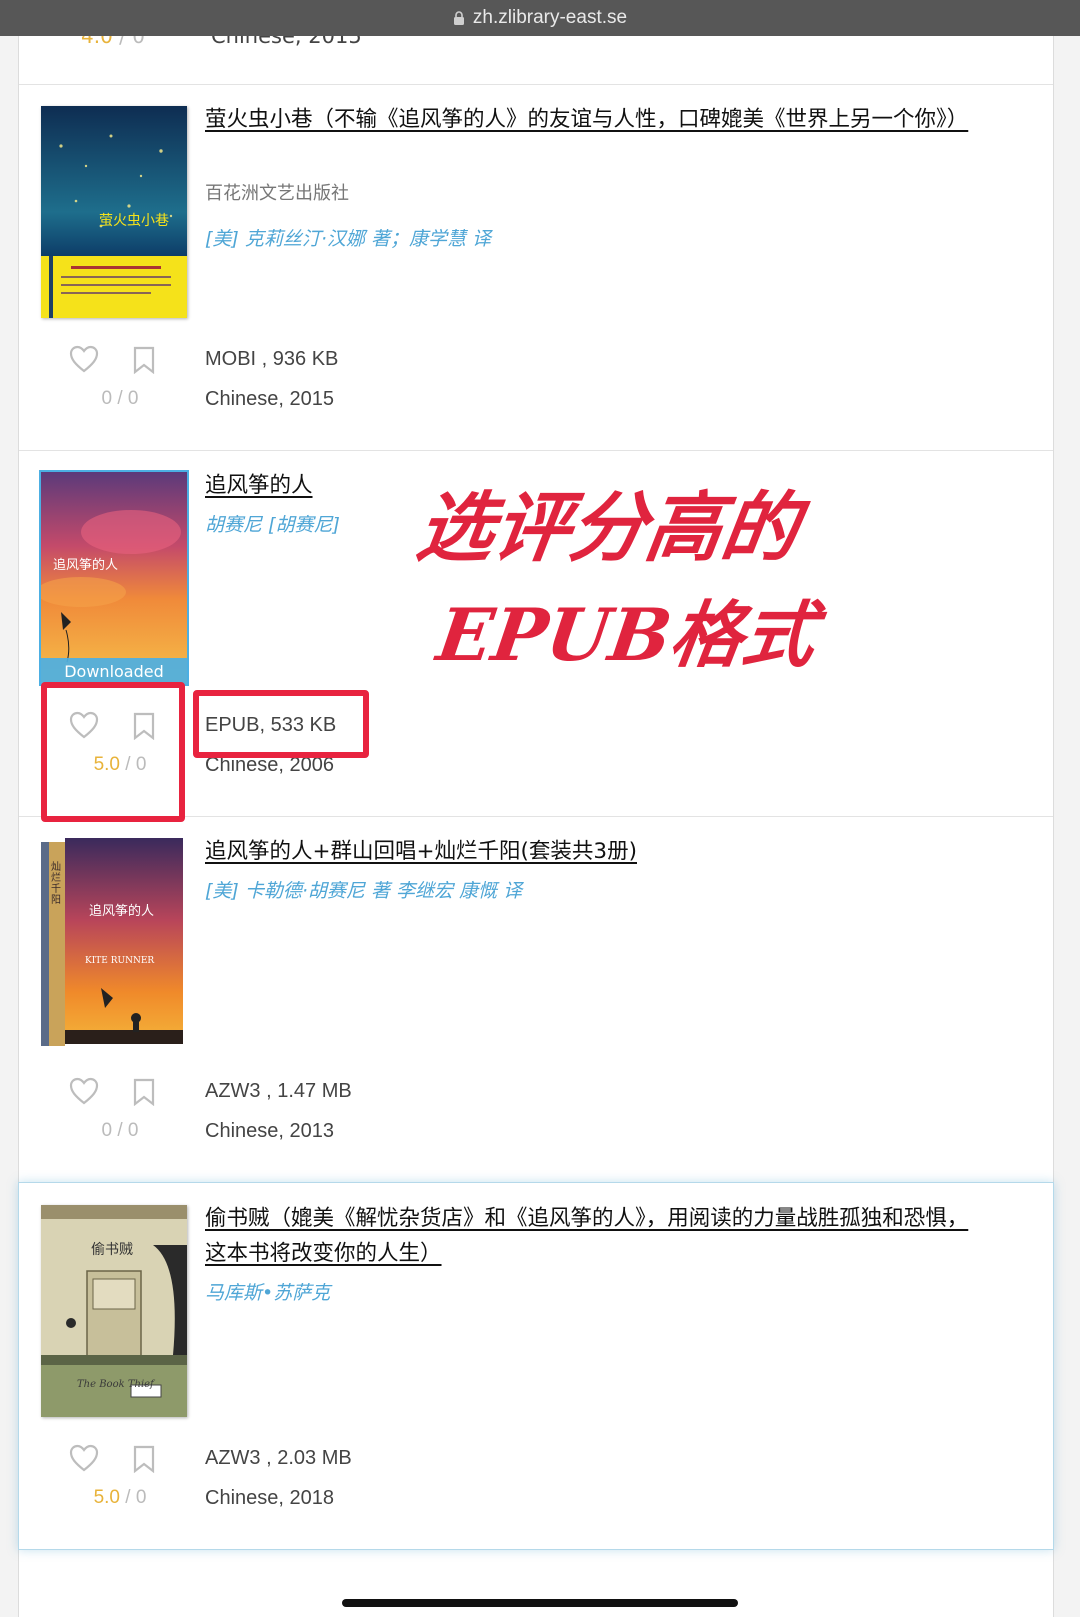 This screenshot has width=1080, height=1617. What do you see at coordinates (608, 527) in the screenshot?
I see `annotation-handwriting-line1: 选评分高的` at bounding box center [608, 527].